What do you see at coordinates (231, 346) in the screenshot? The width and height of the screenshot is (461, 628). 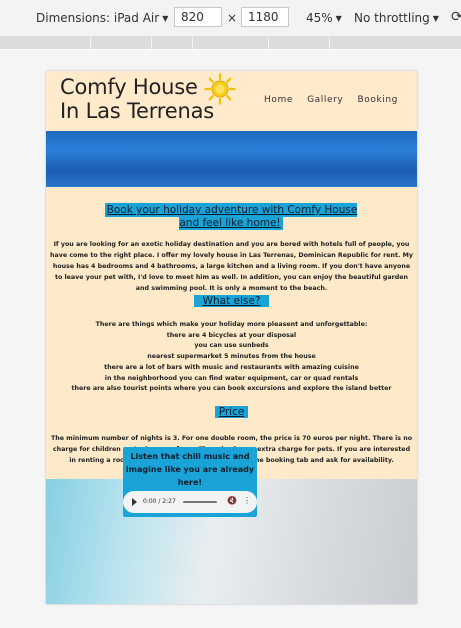 I see `list-item: you can use sunbeds` at bounding box center [231, 346].